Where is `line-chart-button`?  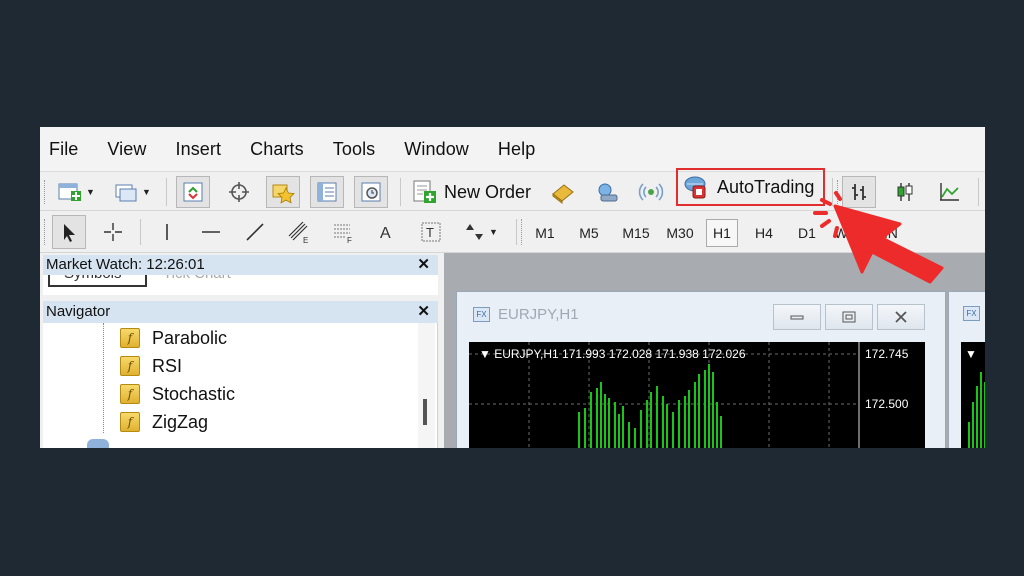
line-chart-button is located at coordinates (949, 192).